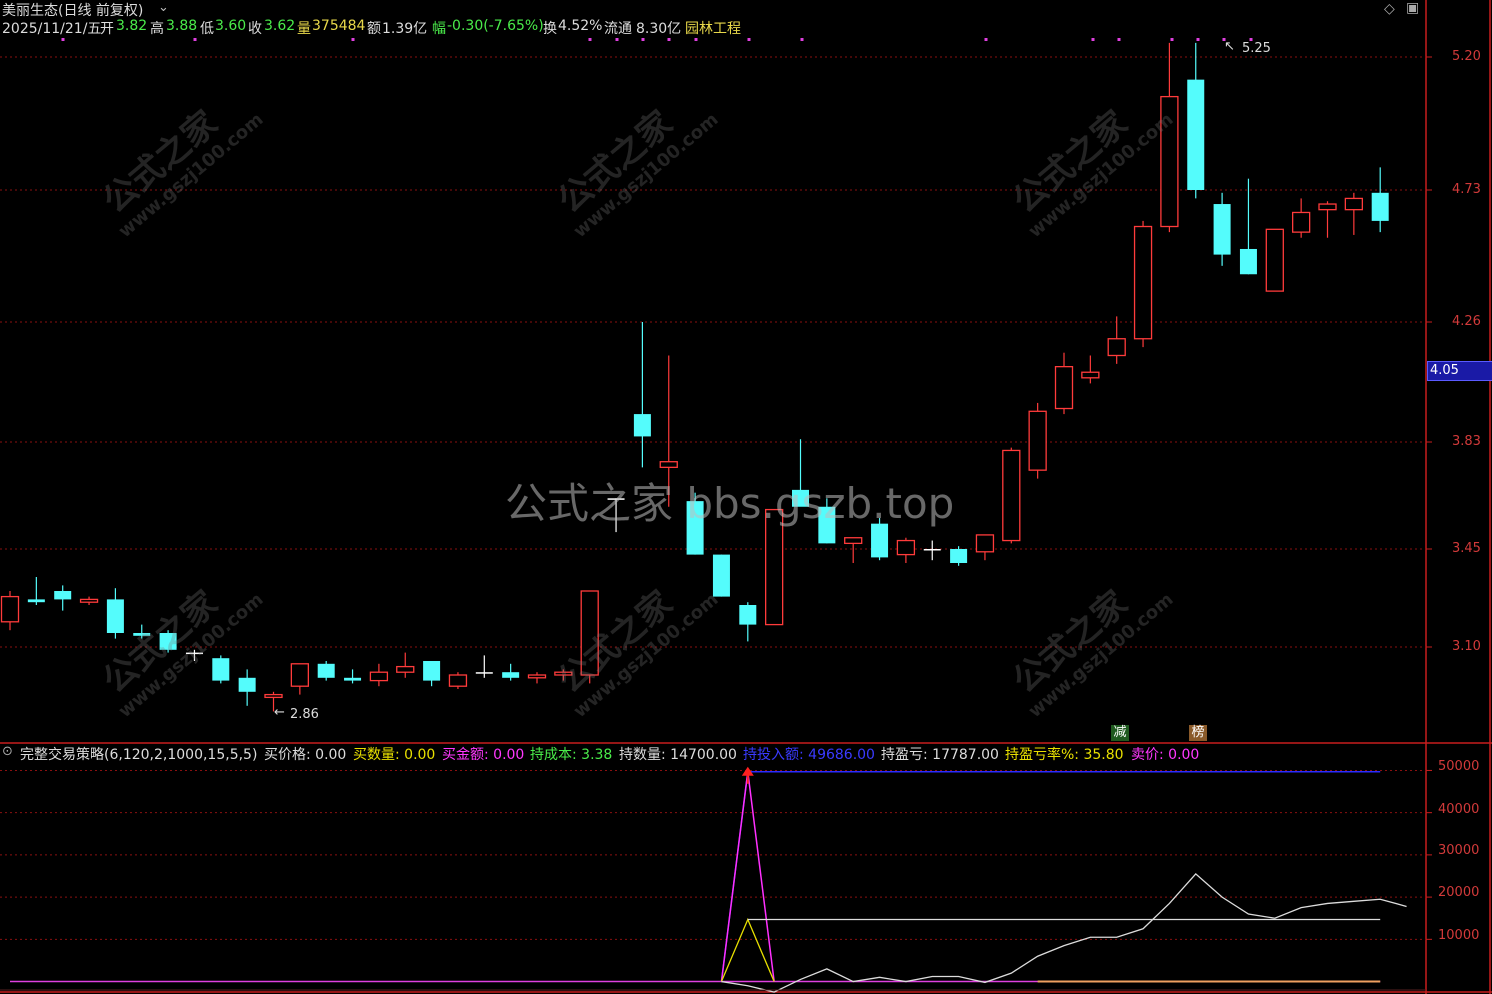  I want to click on amount-label: 额, so click(374, 29).